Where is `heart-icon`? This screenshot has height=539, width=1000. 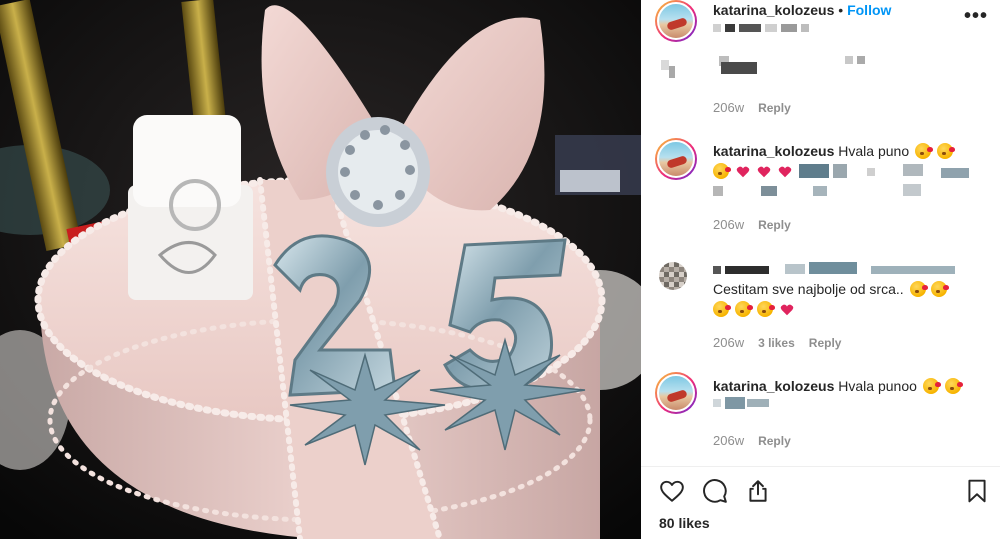 heart-icon is located at coordinates (672, 491).